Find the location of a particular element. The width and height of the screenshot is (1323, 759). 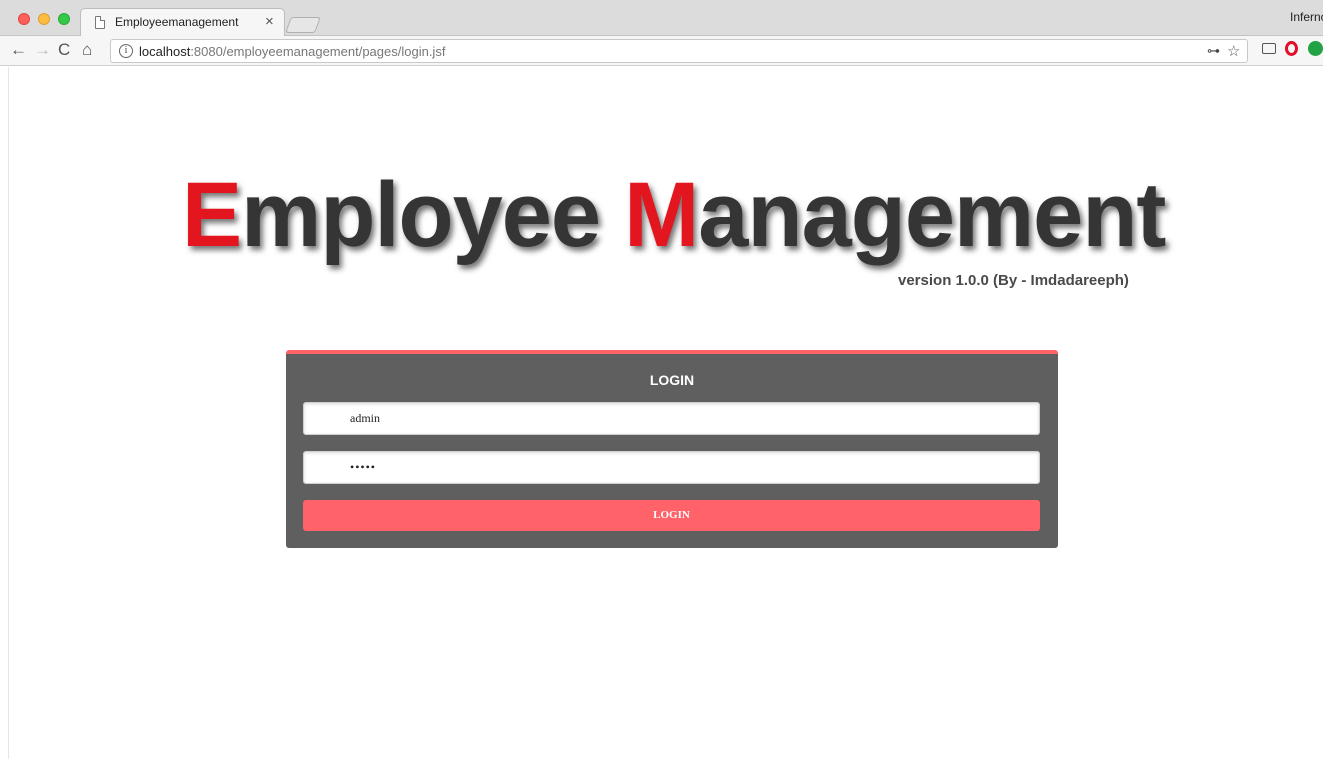

logo-initial-e: E is located at coordinates (212, 215).